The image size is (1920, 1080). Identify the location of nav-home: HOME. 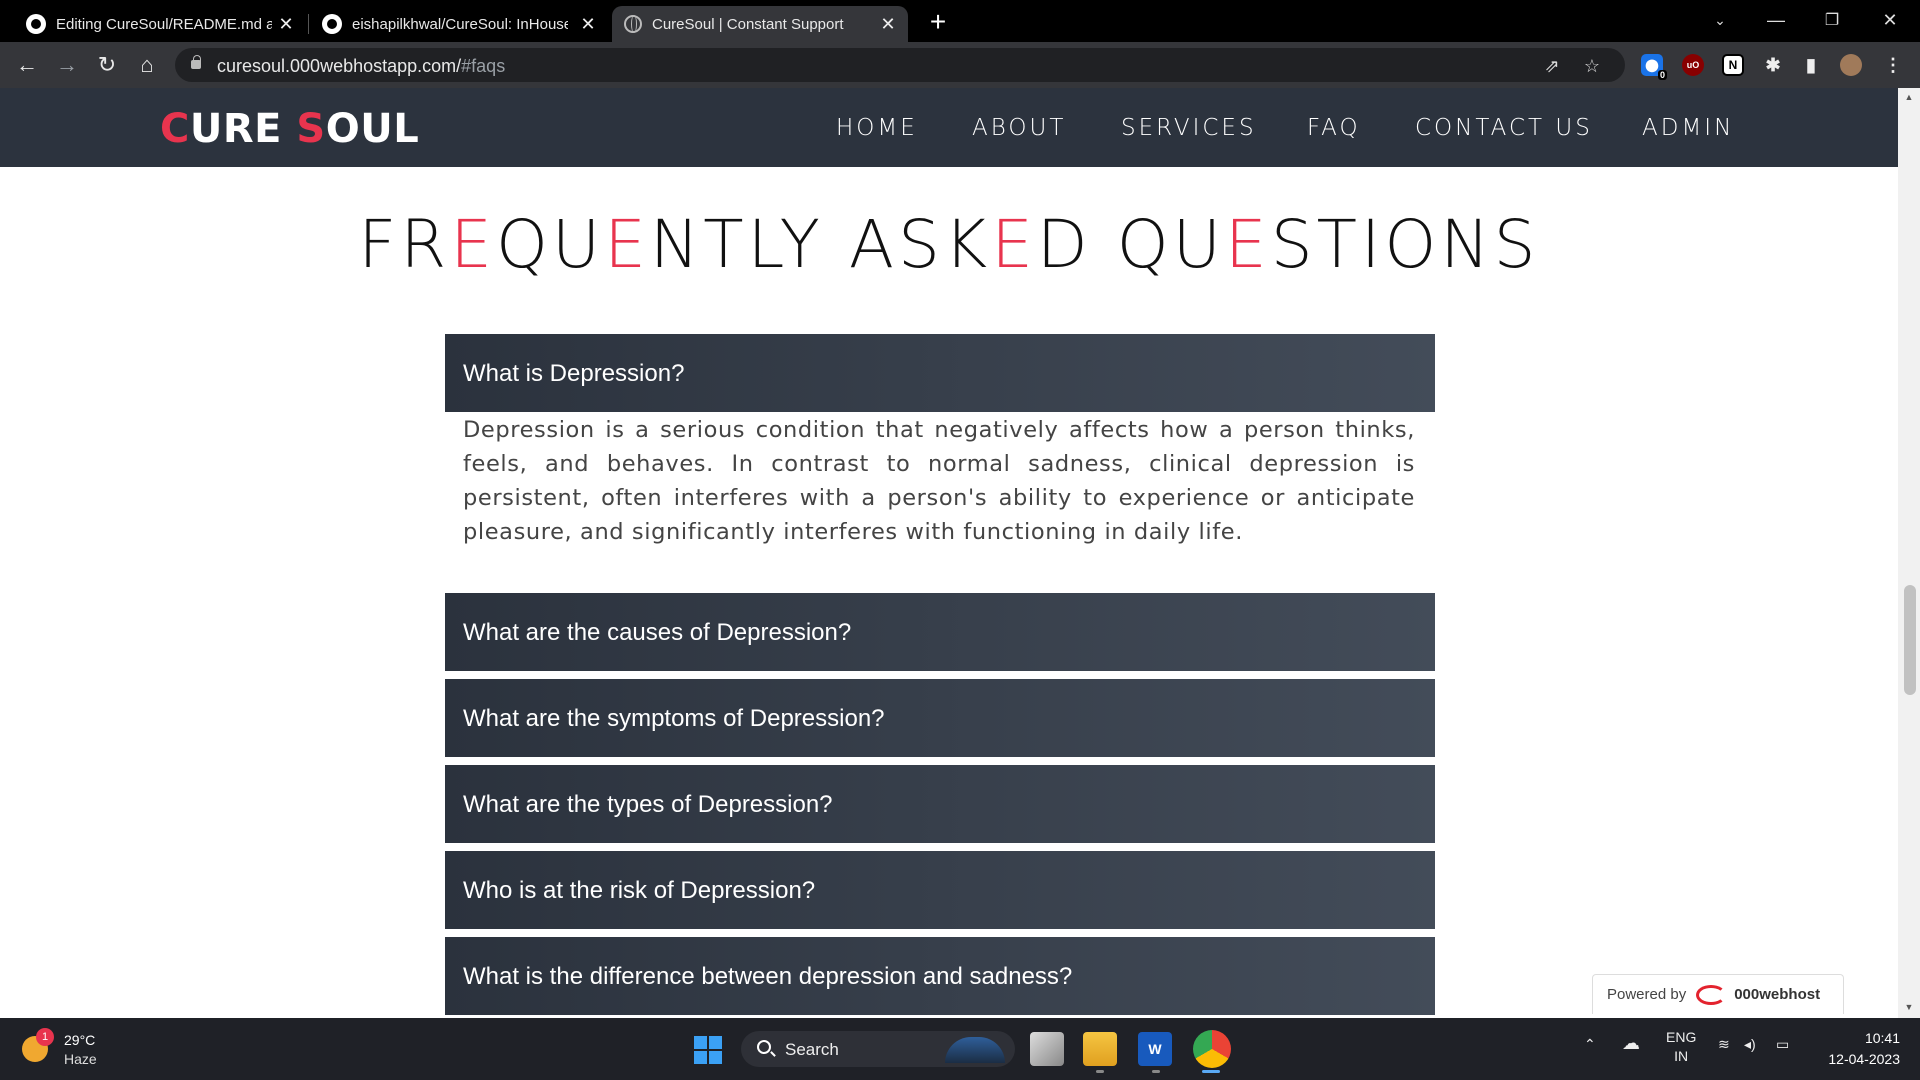
(877, 128).